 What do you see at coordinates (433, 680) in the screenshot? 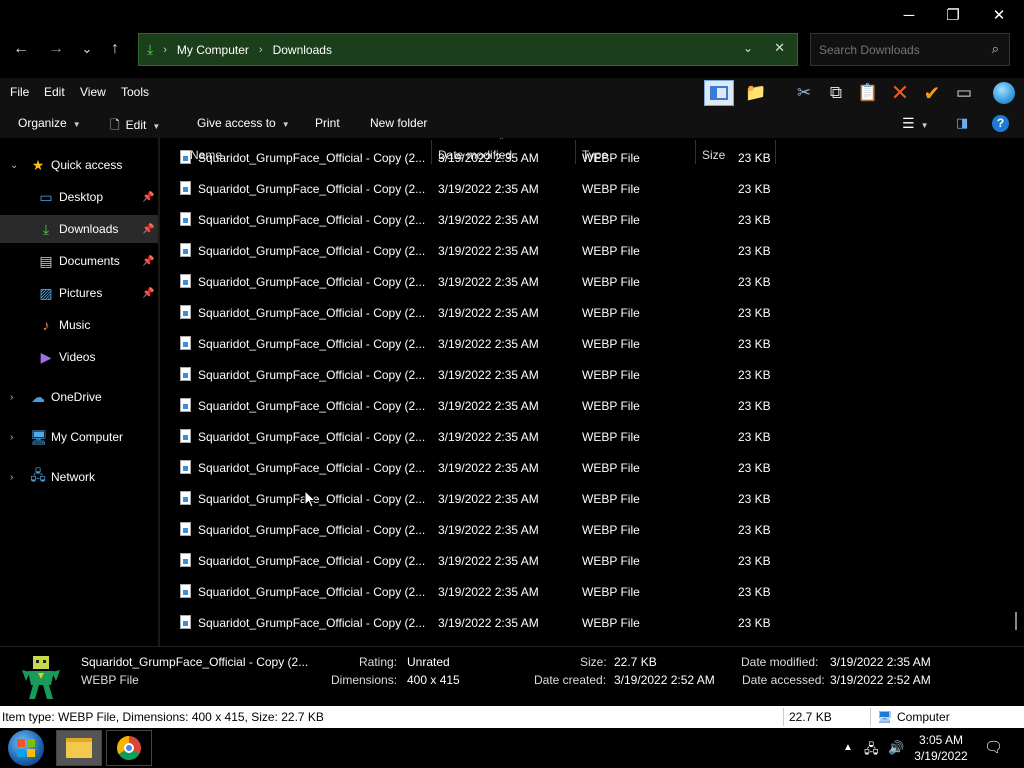
I see `dimensions-value: 400 x 415` at bounding box center [433, 680].